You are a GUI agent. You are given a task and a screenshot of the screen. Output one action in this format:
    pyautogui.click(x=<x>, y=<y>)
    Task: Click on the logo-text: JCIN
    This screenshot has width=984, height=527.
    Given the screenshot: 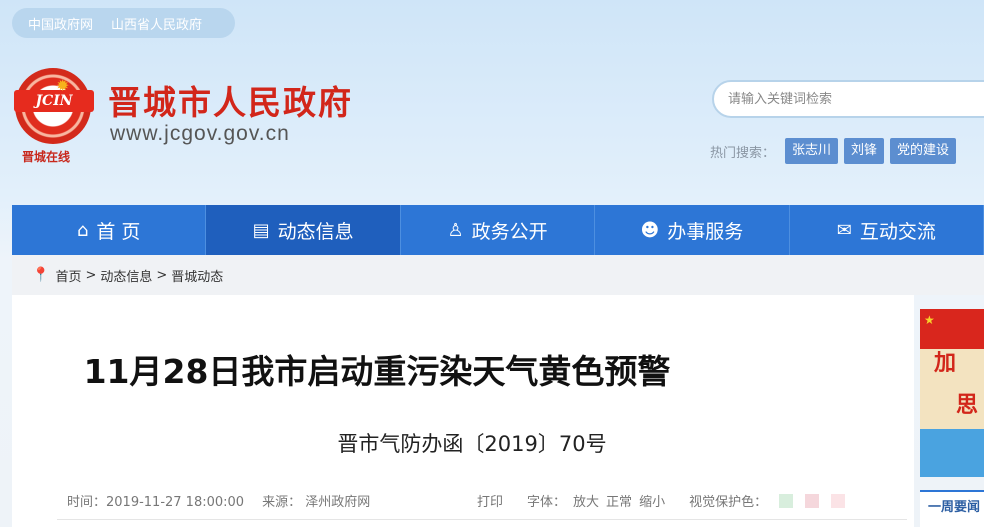 What is the action you would take?
    pyautogui.click(x=54, y=101)
    